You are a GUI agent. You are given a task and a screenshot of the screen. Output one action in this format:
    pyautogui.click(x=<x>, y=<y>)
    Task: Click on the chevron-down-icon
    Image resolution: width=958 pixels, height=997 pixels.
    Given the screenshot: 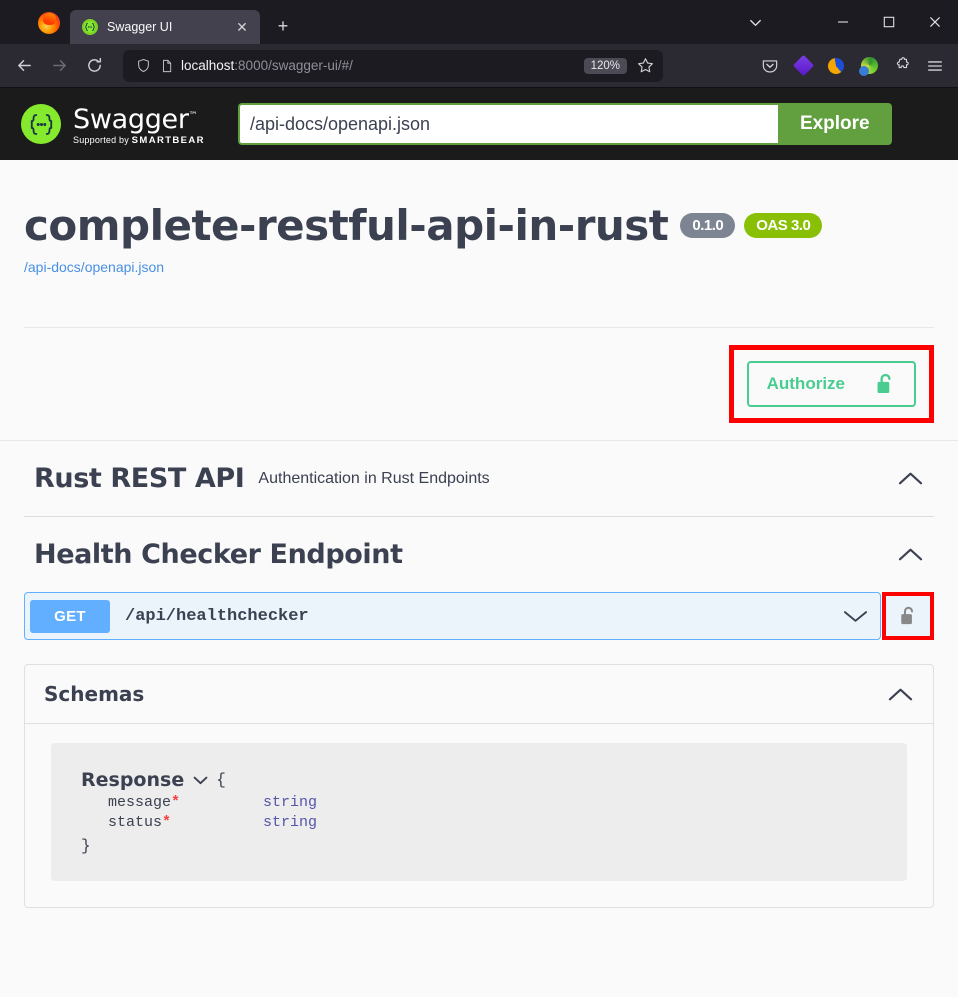 What is the action you would take?
    pyautogui.click(x=855, y=616)
    